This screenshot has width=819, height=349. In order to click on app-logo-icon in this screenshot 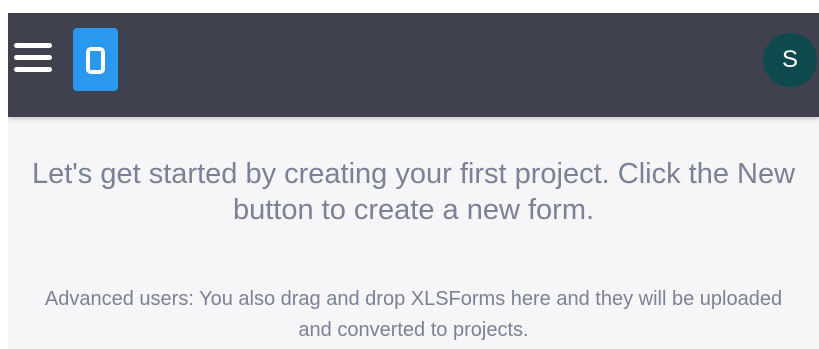, I will do `click(95, 59)`.